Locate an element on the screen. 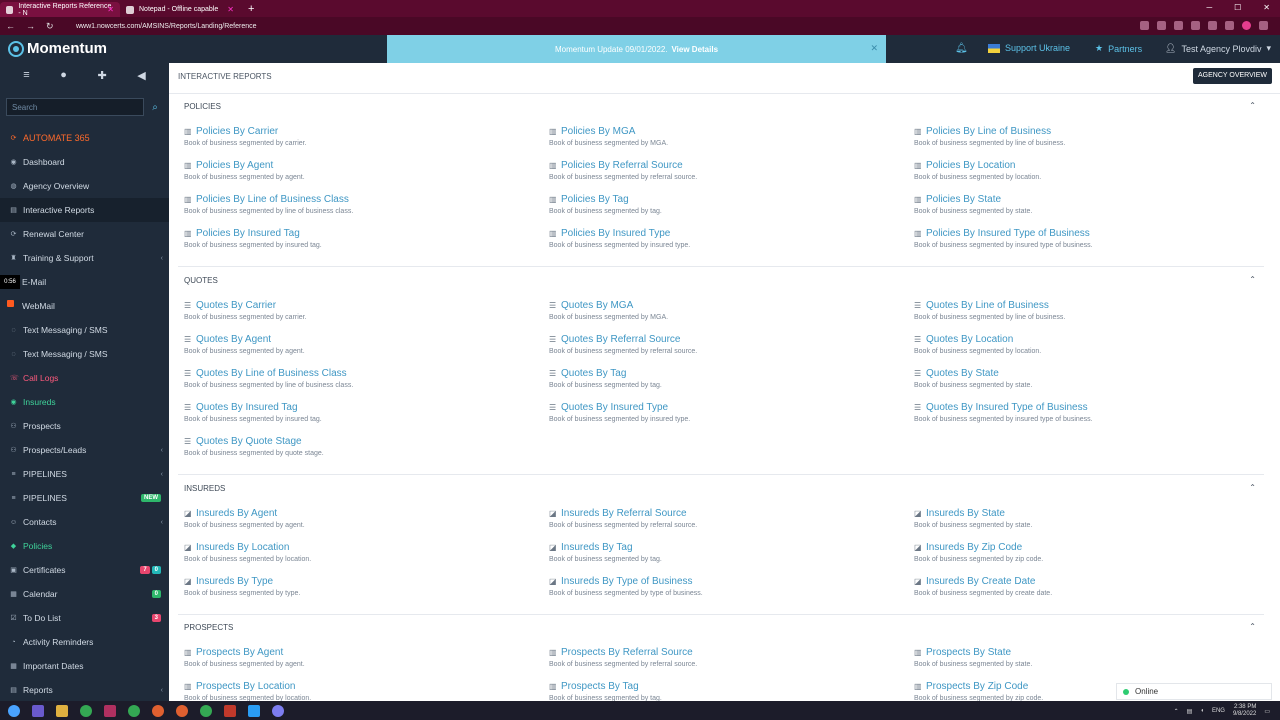 This screenshot has width=1280, height=720. sidebar-item-pipelines: ≡ PIPELINES ‹ is located at coordinates (84, 474).